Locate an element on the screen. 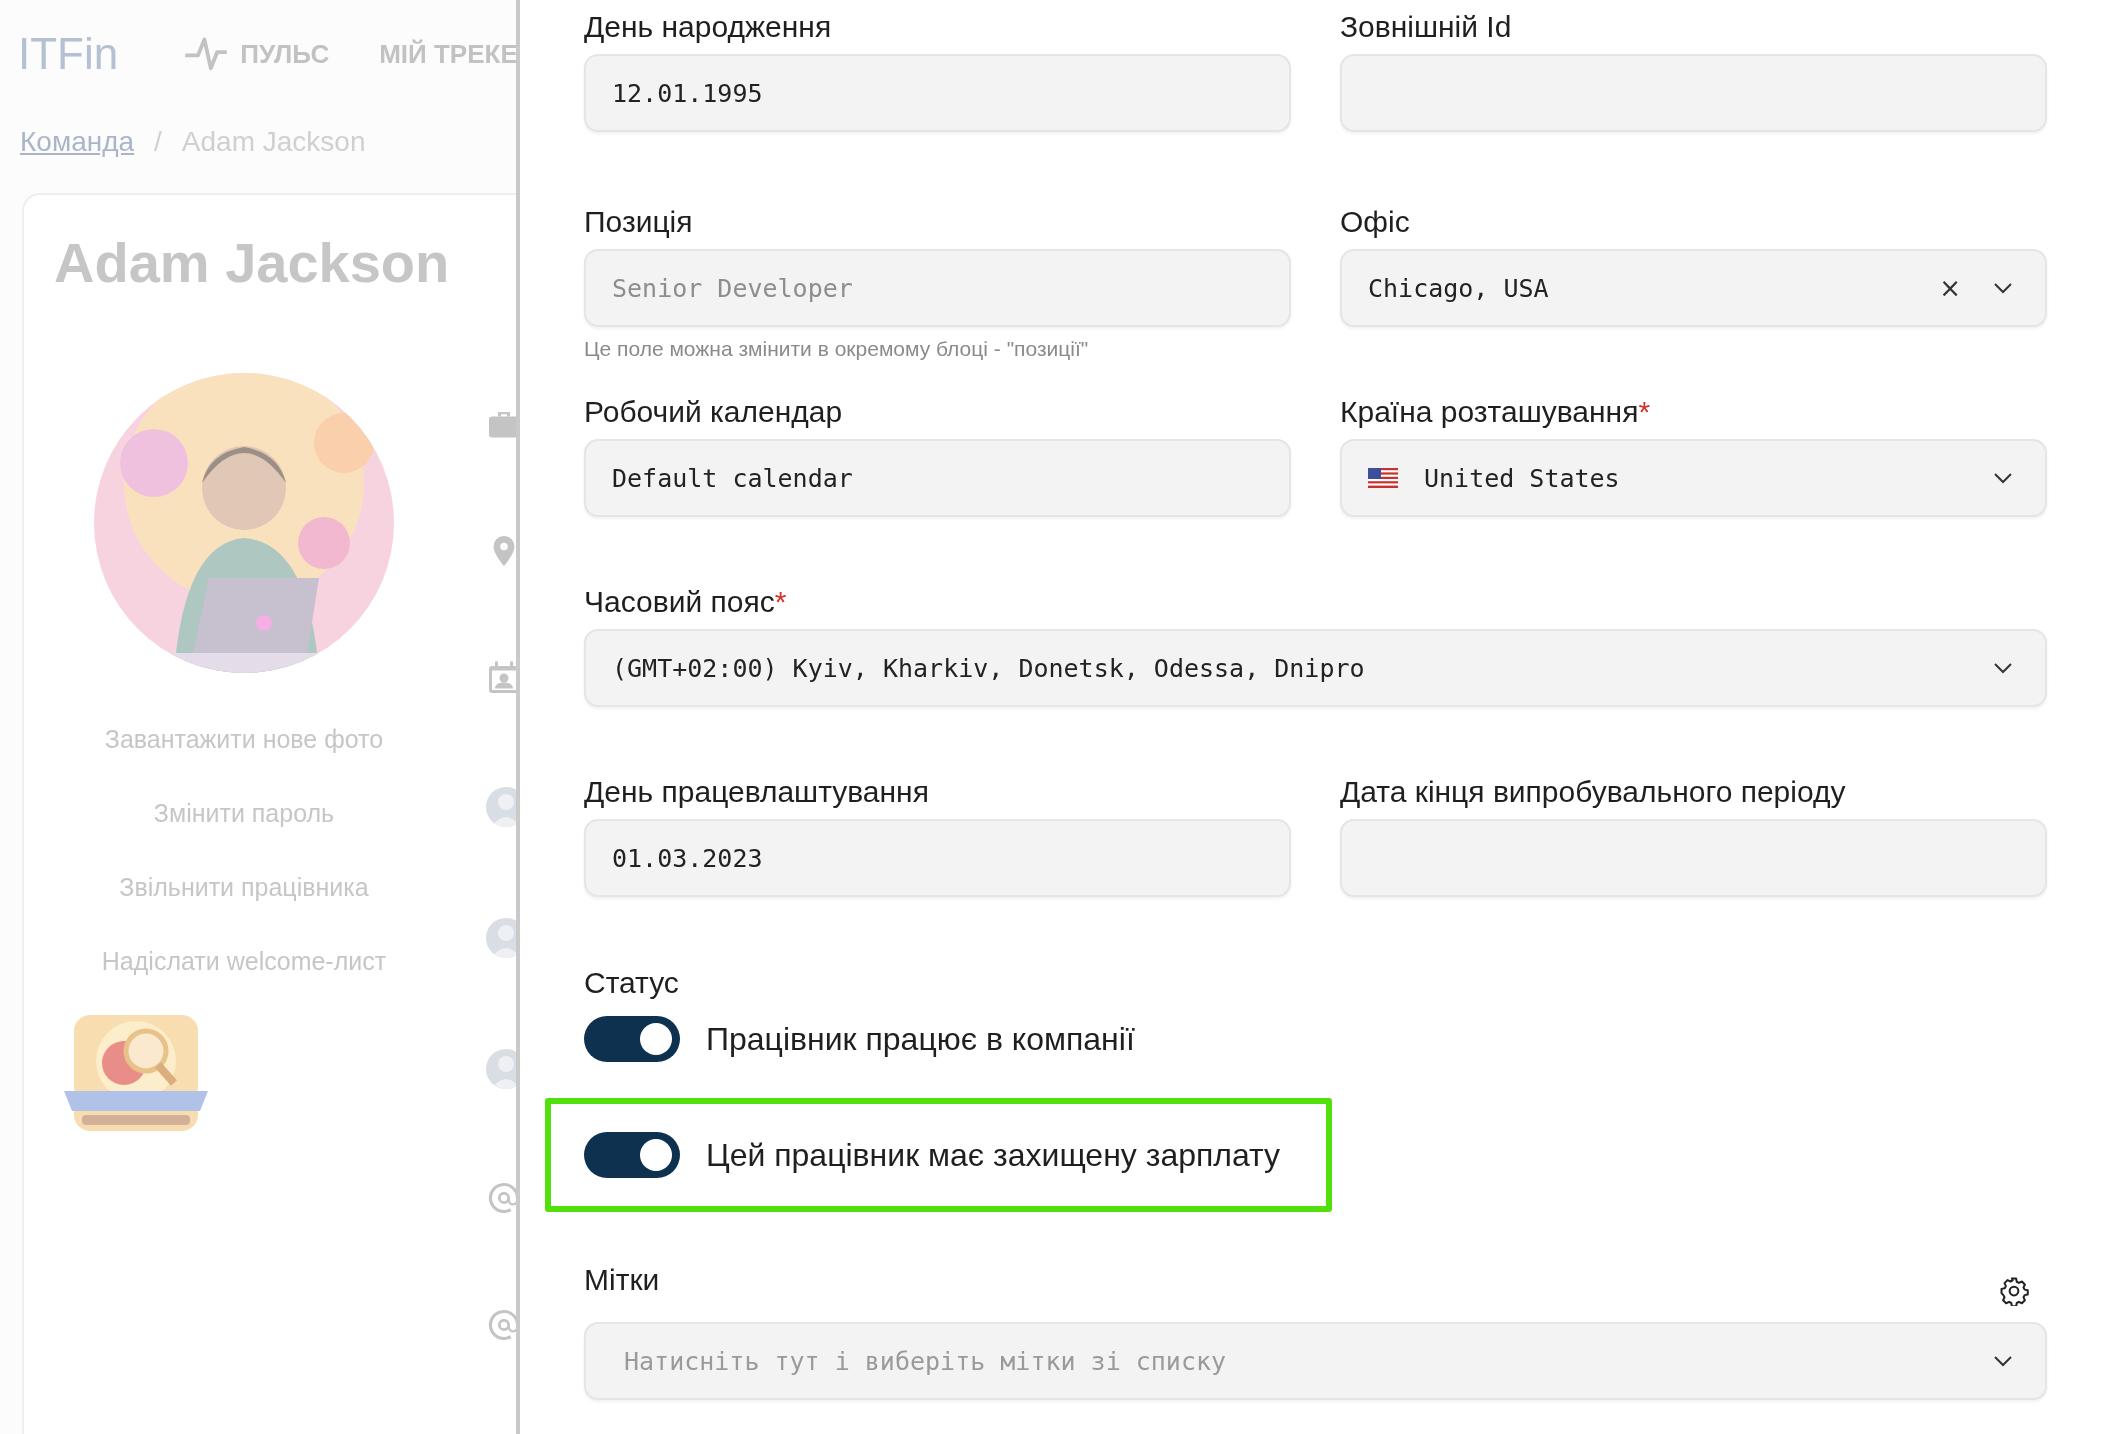 The image size is (2114, 1434). select-field: United States is located at coordinates (1693, 478).